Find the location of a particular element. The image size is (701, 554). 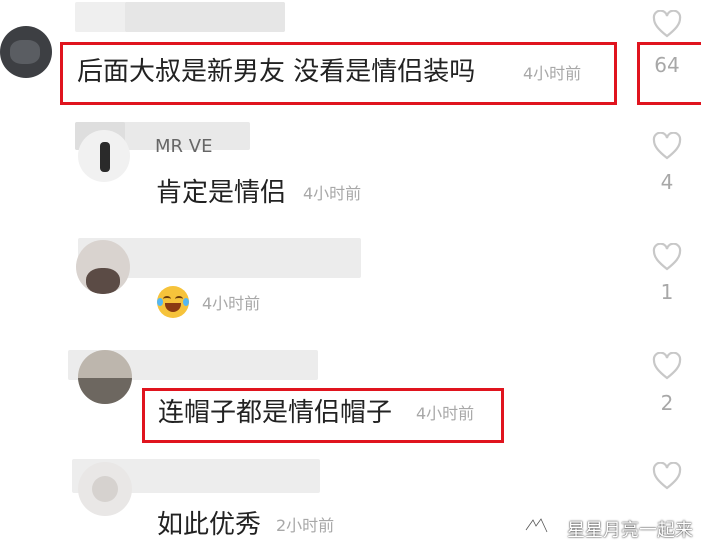

comment-time: 2小时前 is located at coordinates (305, 525).